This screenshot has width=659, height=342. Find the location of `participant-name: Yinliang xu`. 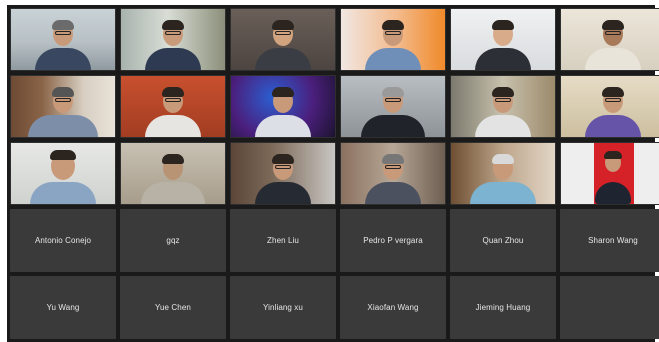

participant-name: Yinliang xu is located at coordinates (283, 307).